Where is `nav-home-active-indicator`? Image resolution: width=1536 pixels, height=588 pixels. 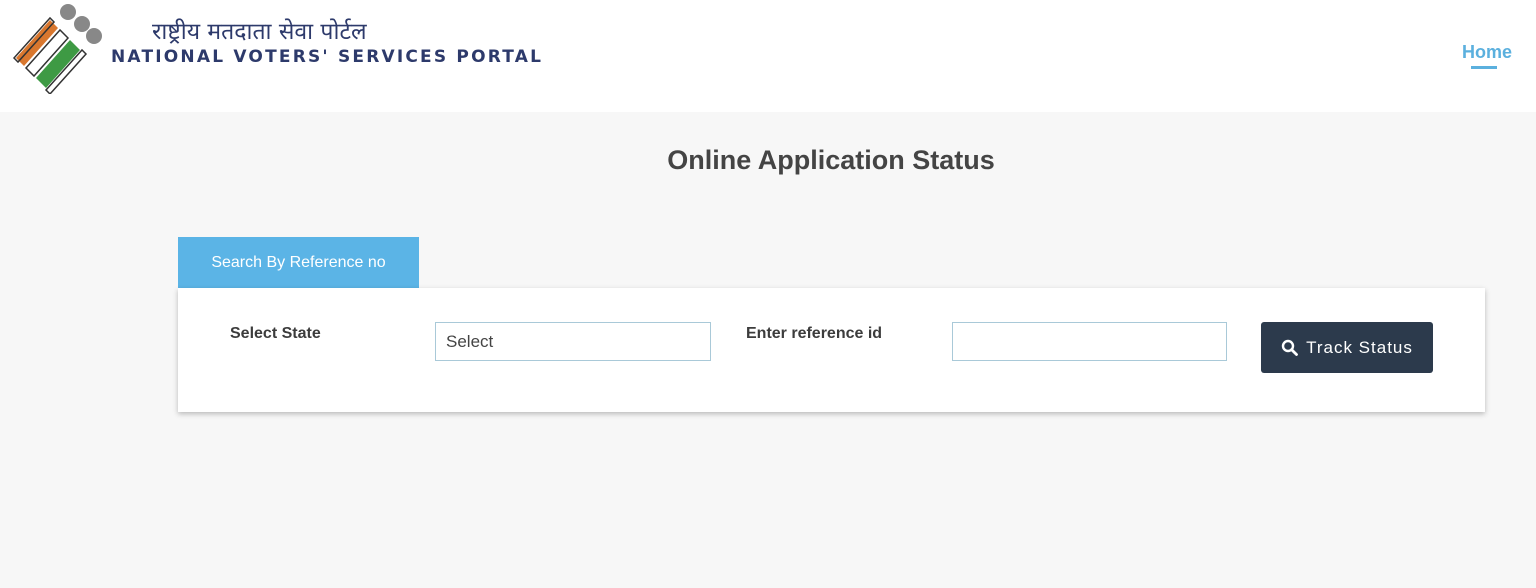
nav-home-active-indicator is located at coordinates (1484, 67).